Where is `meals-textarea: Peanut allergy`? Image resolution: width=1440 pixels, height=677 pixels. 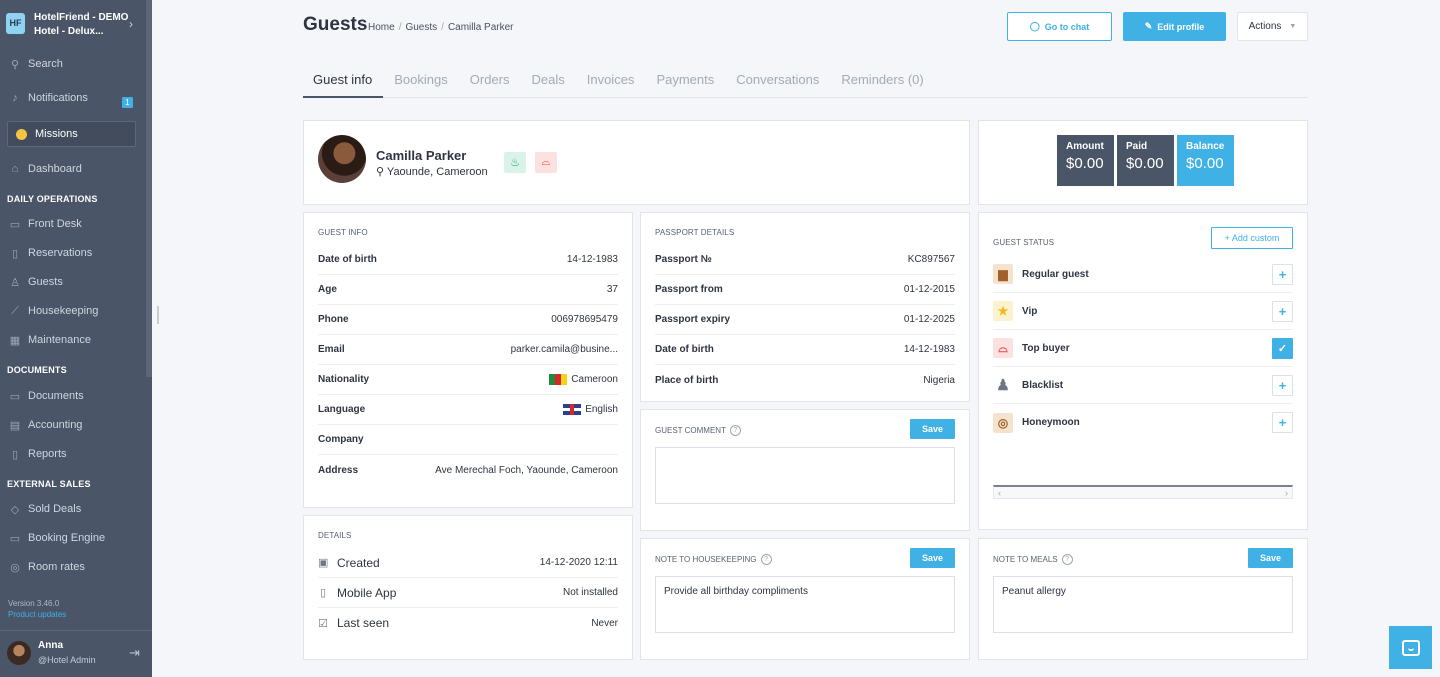 meals-textarea: Peanut allergy is located at coordinates (1143, 604).